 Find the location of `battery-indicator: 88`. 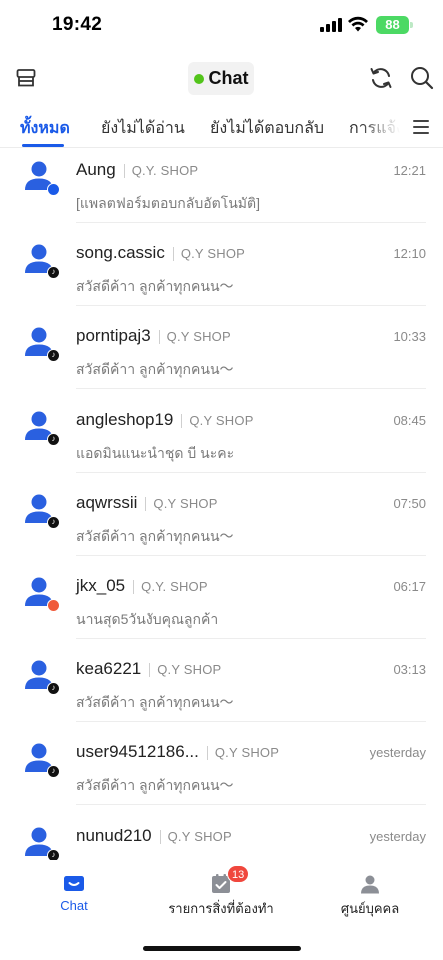

battery-indicator: 88 is located at coordinates (392, 25).